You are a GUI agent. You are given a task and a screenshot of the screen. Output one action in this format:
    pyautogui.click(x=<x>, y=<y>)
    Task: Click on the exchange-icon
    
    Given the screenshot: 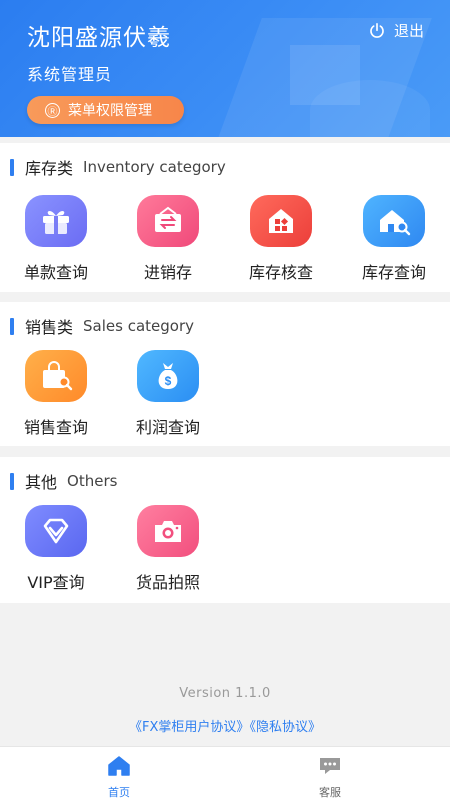 What is the action you would take?
    pyautogui.click(x=168, y=221)
    